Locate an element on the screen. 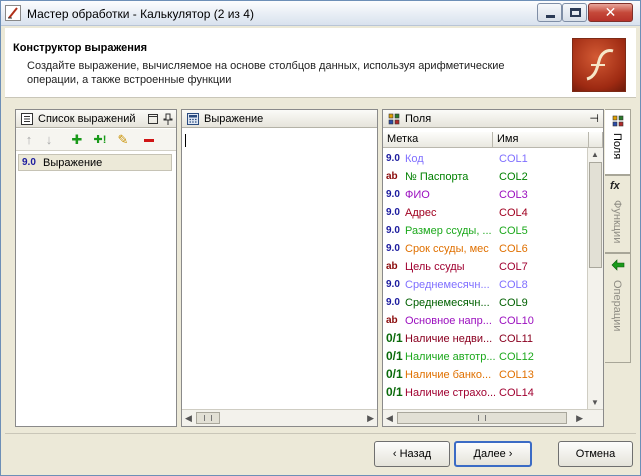 This screenshot has width=641, height=476. field-column-name: COL10 is located at coordinates (516, 321).